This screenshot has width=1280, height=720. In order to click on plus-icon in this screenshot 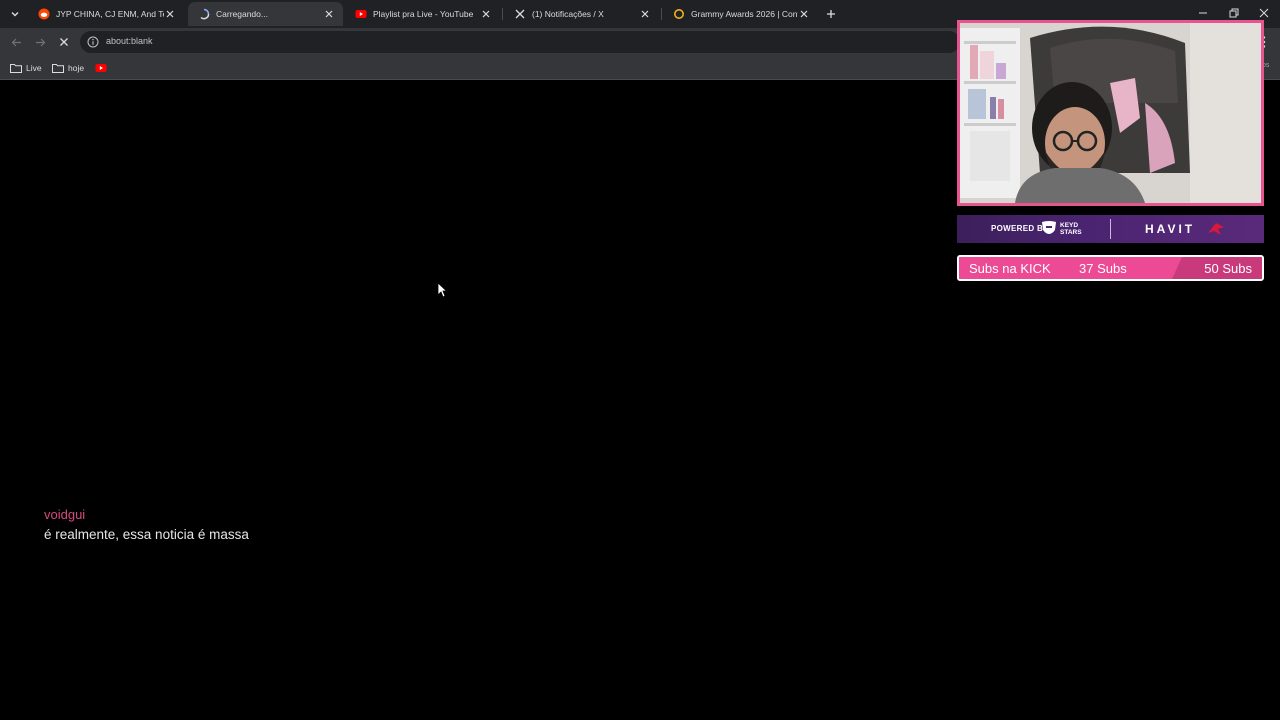, I will do `click(831, 14)`.